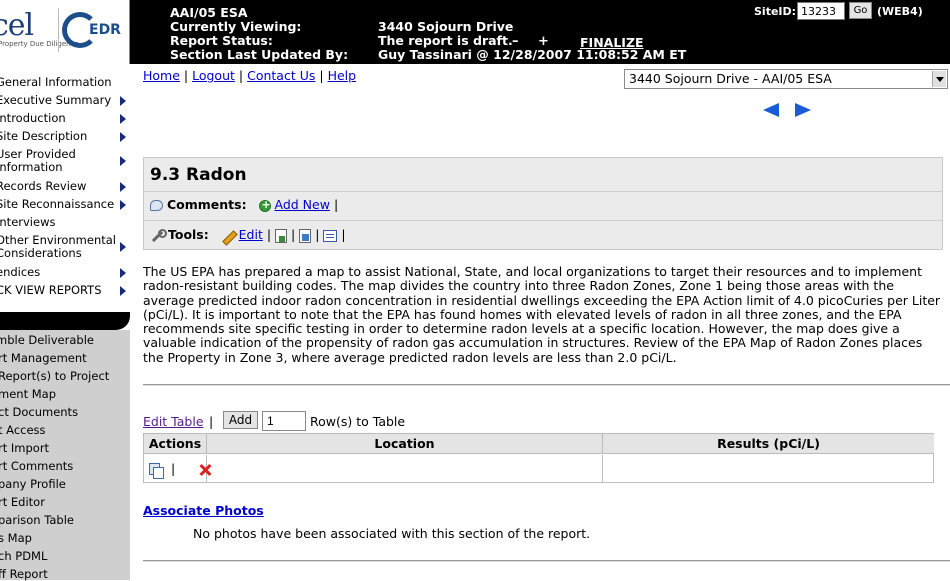 This screenshot has width=950, height=581. I want to click on sidebar-divider, so click(65, 321).